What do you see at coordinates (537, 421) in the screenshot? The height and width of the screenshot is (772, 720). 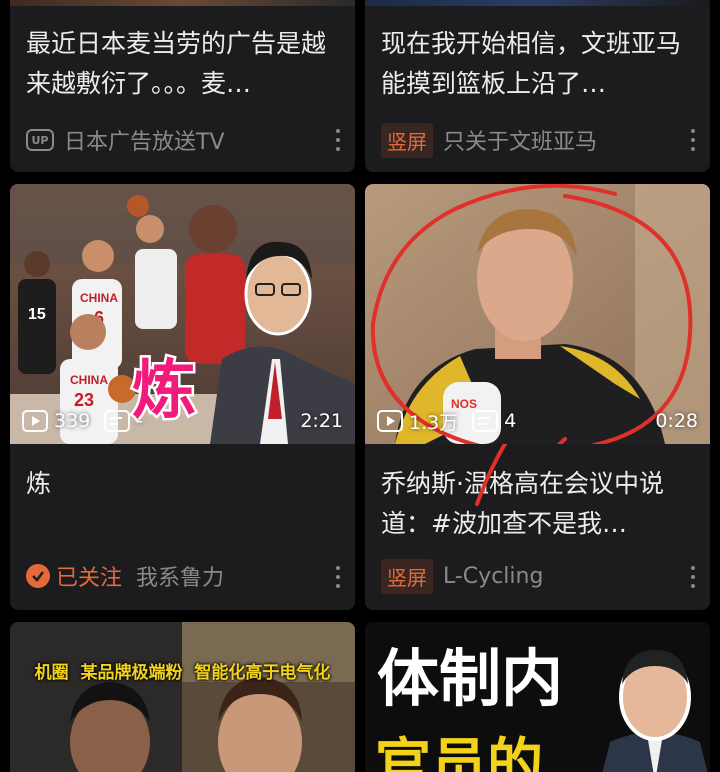 I see `video-stats-bar: 1.3万 4 0:28` at bounding box center [537, 421].